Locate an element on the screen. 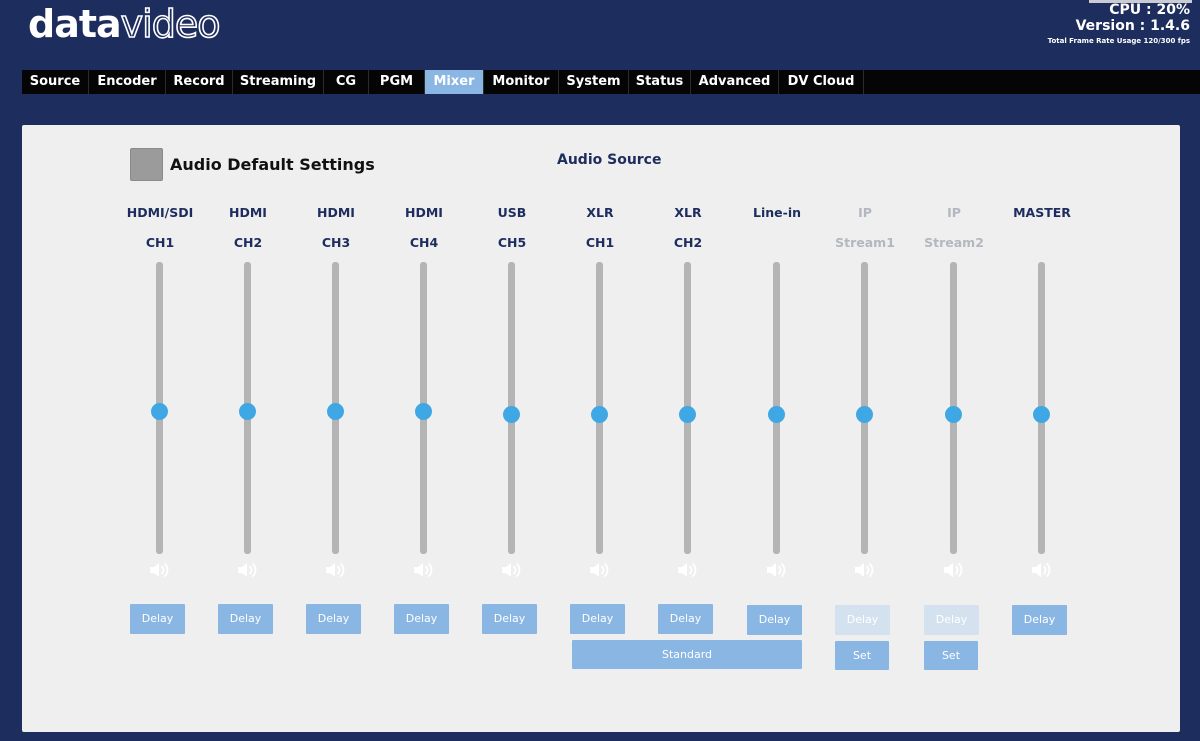 The height and width of the screenshot is (741, 1200). audio-source-title: Audio Source is located at coordinates (609, 160).